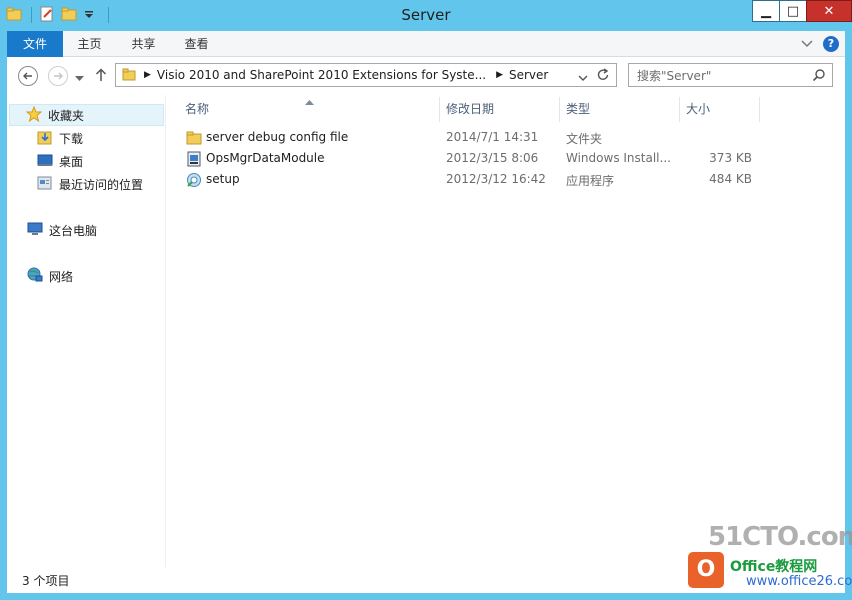 This screenshot has height=600, width=852. What do you see at coordinates (730, 75) in the screenshot?
I see `search-input: 搜索"Server"` at bounding box center [730, 75].